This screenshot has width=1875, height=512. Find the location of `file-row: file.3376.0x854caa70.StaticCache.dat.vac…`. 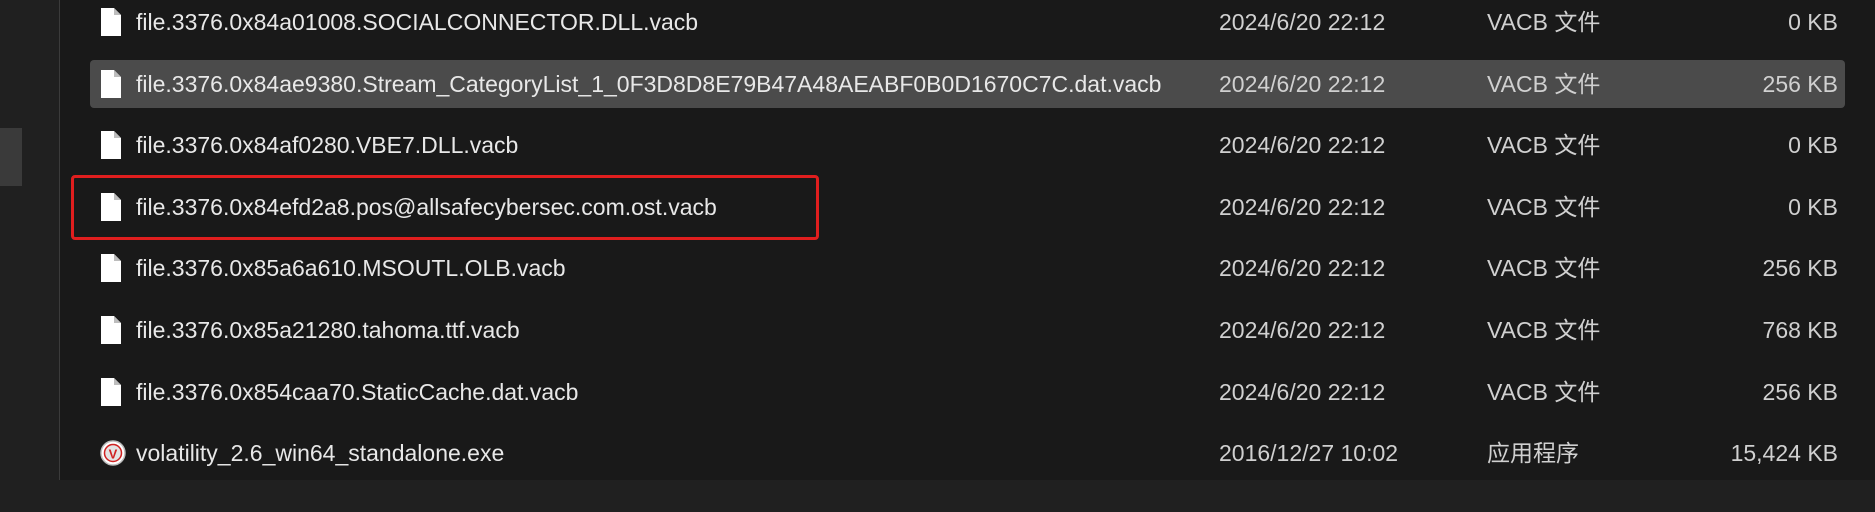

file-row: file.3376.0x854caa70.StaticCache.dat.vac… is located at coordinates (967, 392).